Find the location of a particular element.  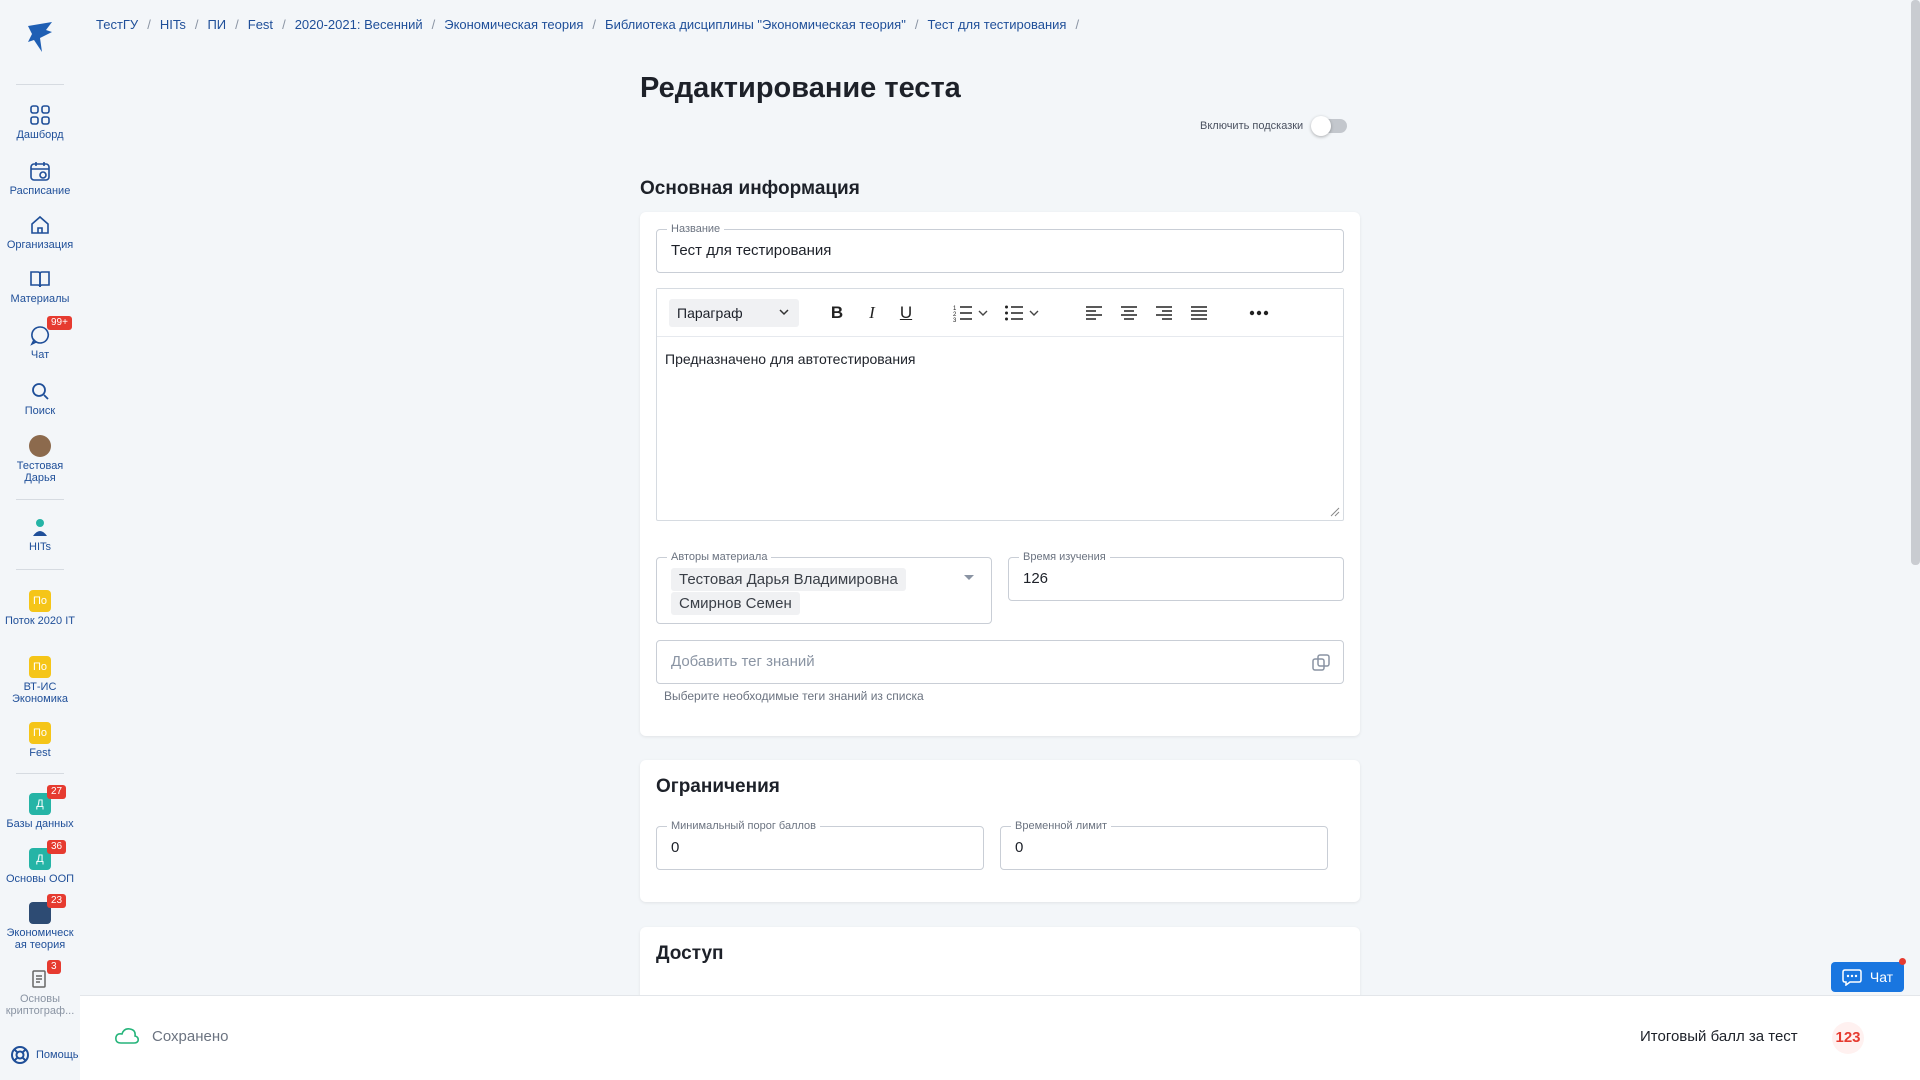

breadcrumb-item: 2020-2021: Весенний is located at coordinates (359, 24).